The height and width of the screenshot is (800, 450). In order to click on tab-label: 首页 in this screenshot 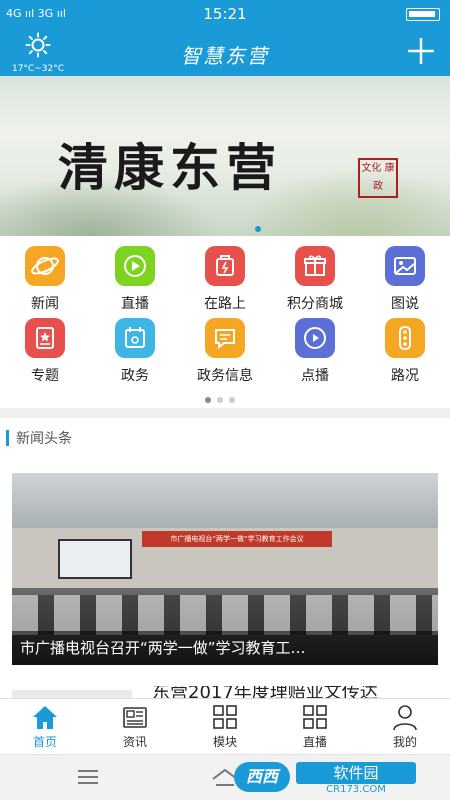, I will do `click(44, 742)`.